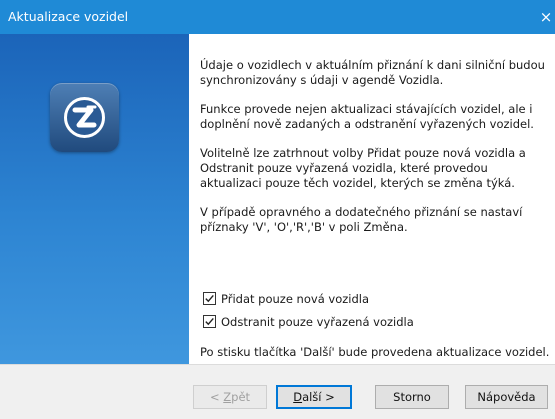  I want to click on close-icon: ×, so click(546, 17).